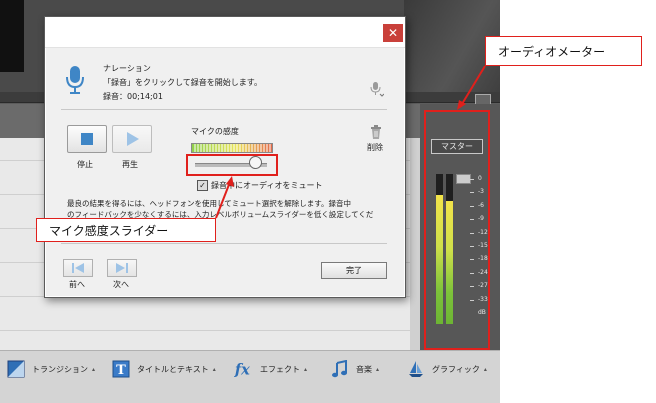  Describe the element at coordinates (340, 369) in the screenshot. I see `music-note-icon` at that location.